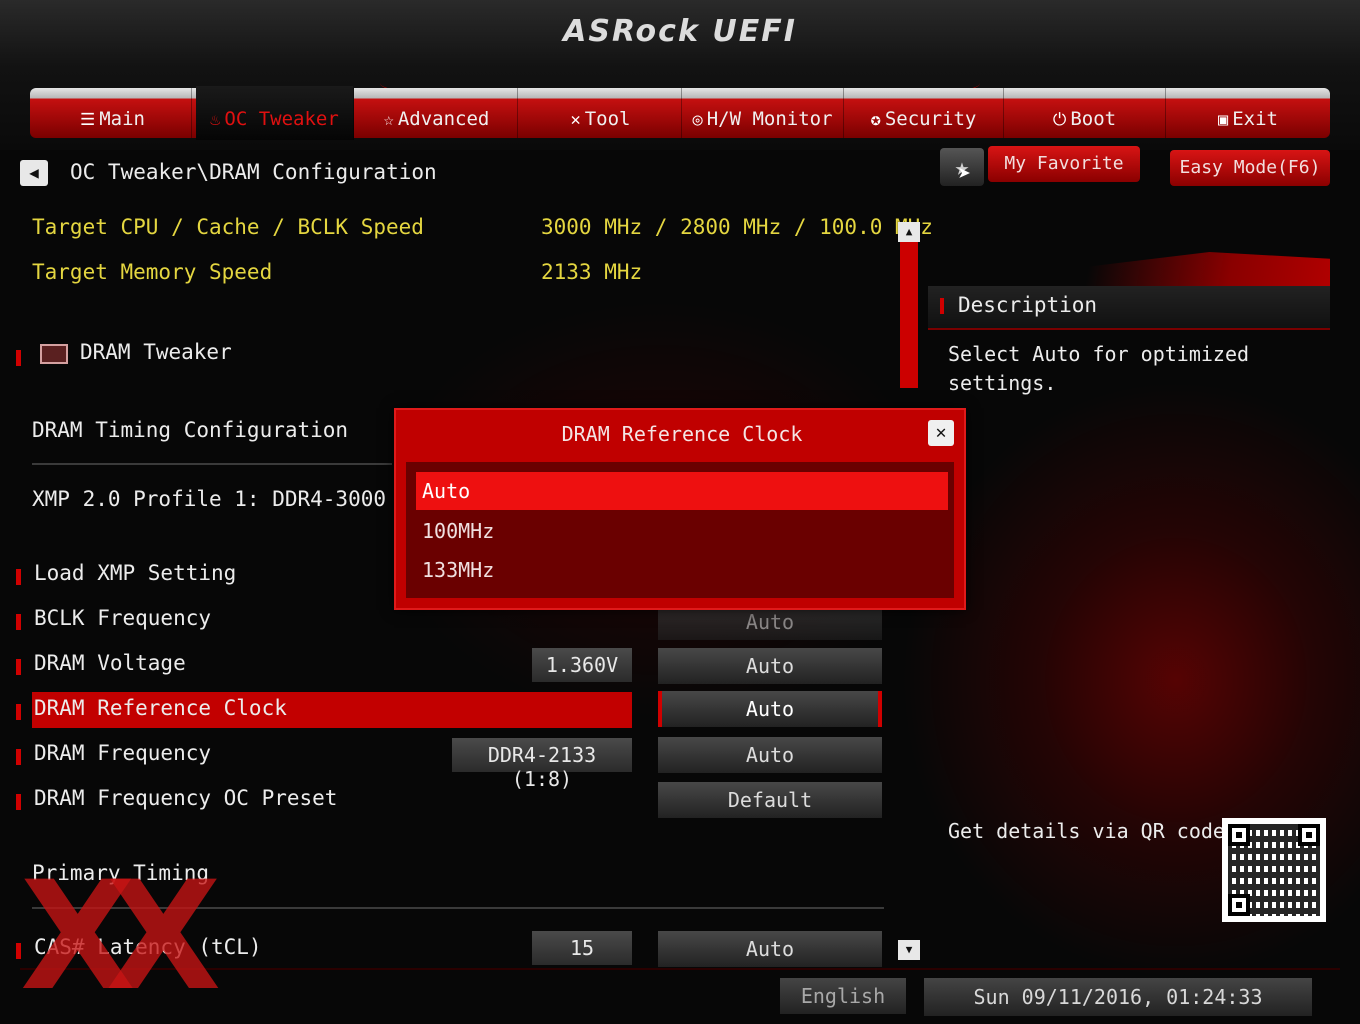  I want to click on watermark-logo: XX, so click(120, 937).